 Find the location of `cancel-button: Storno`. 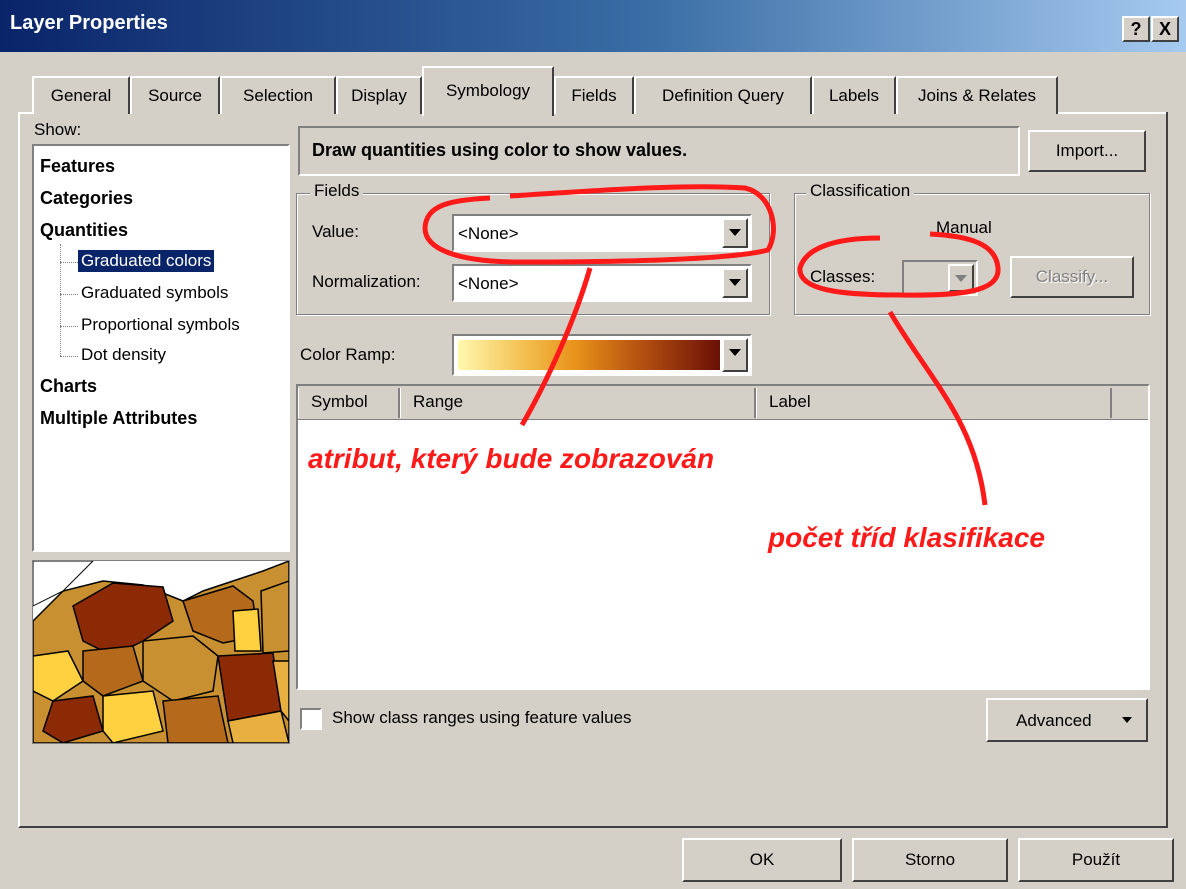

cancel-button: Storno is located at coordinates (930, 860).